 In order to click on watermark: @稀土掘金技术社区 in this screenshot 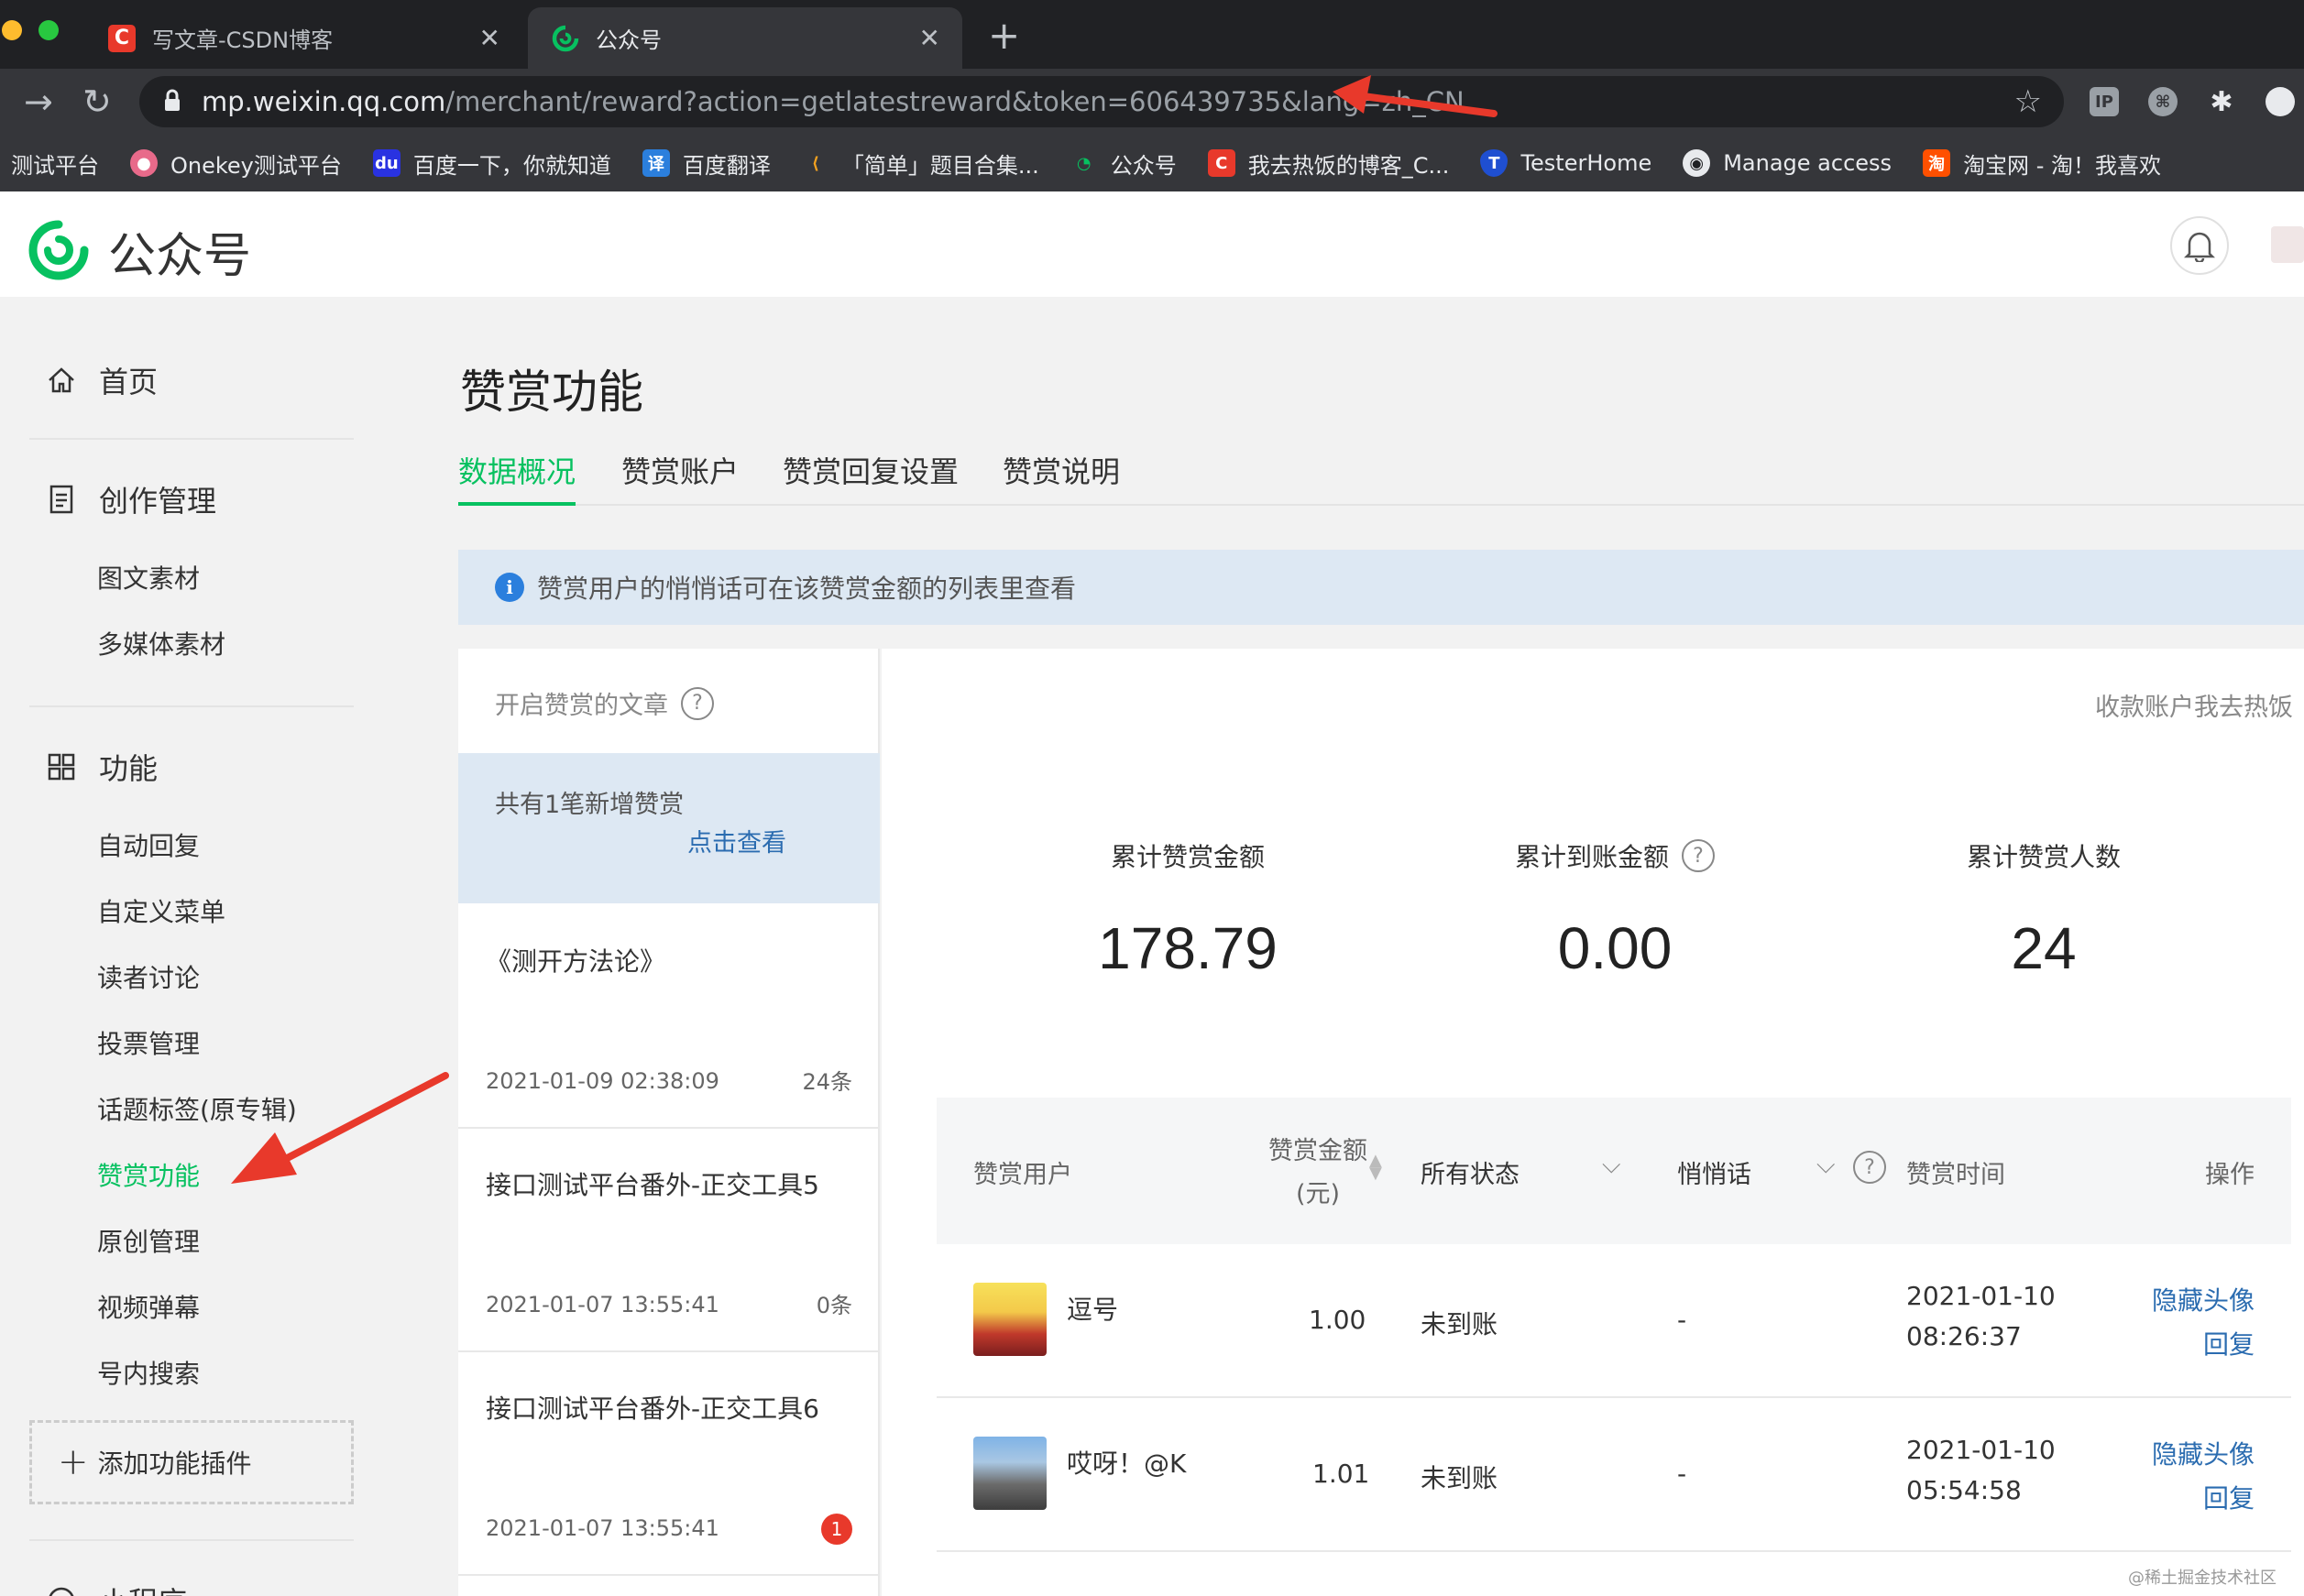, I will do `click(2202, 1578)`.